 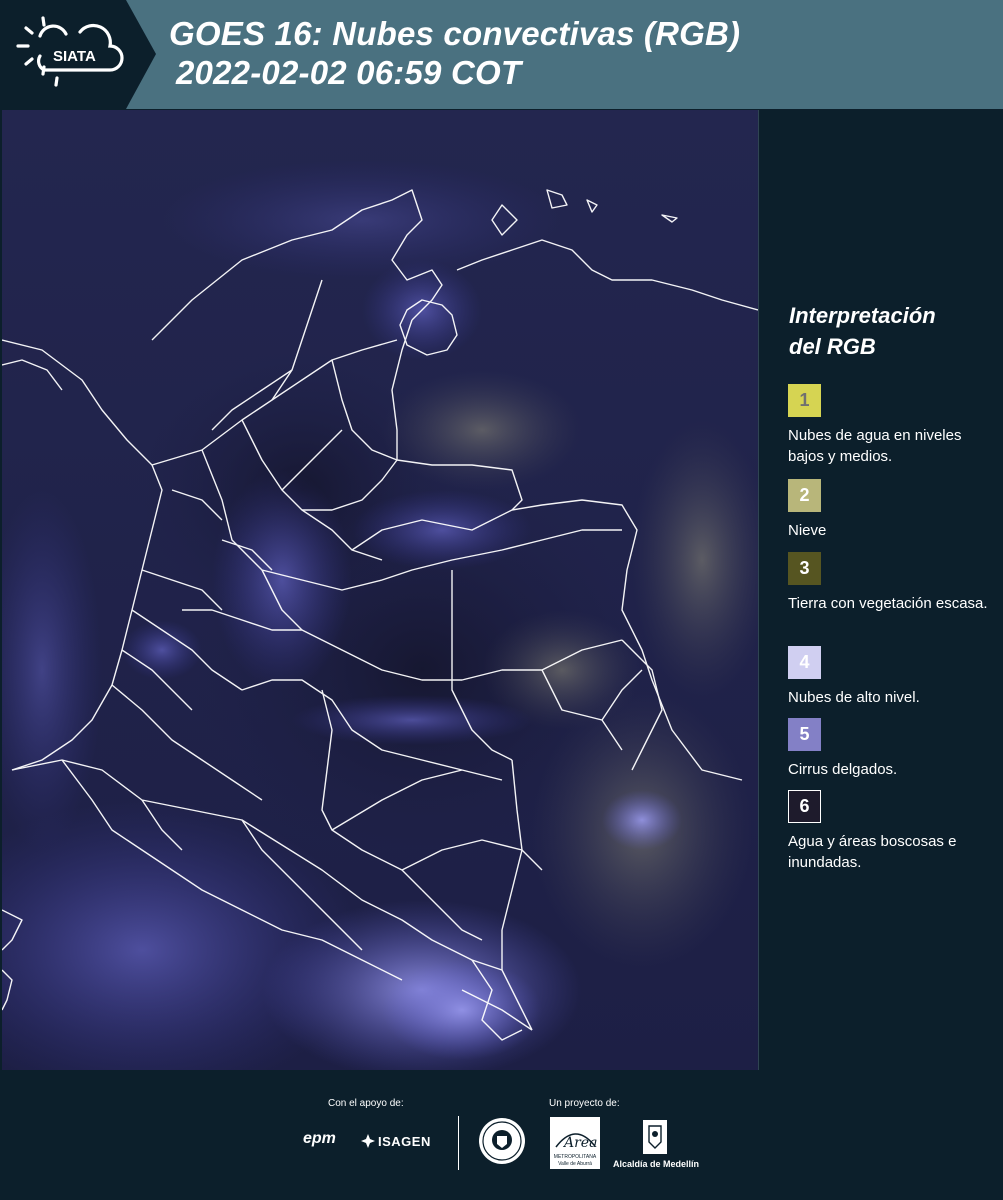 I want to click on area-metropolitana-logo: Área METROPOLITANA Valle de Aburrá, so click(x=575, y=1143).